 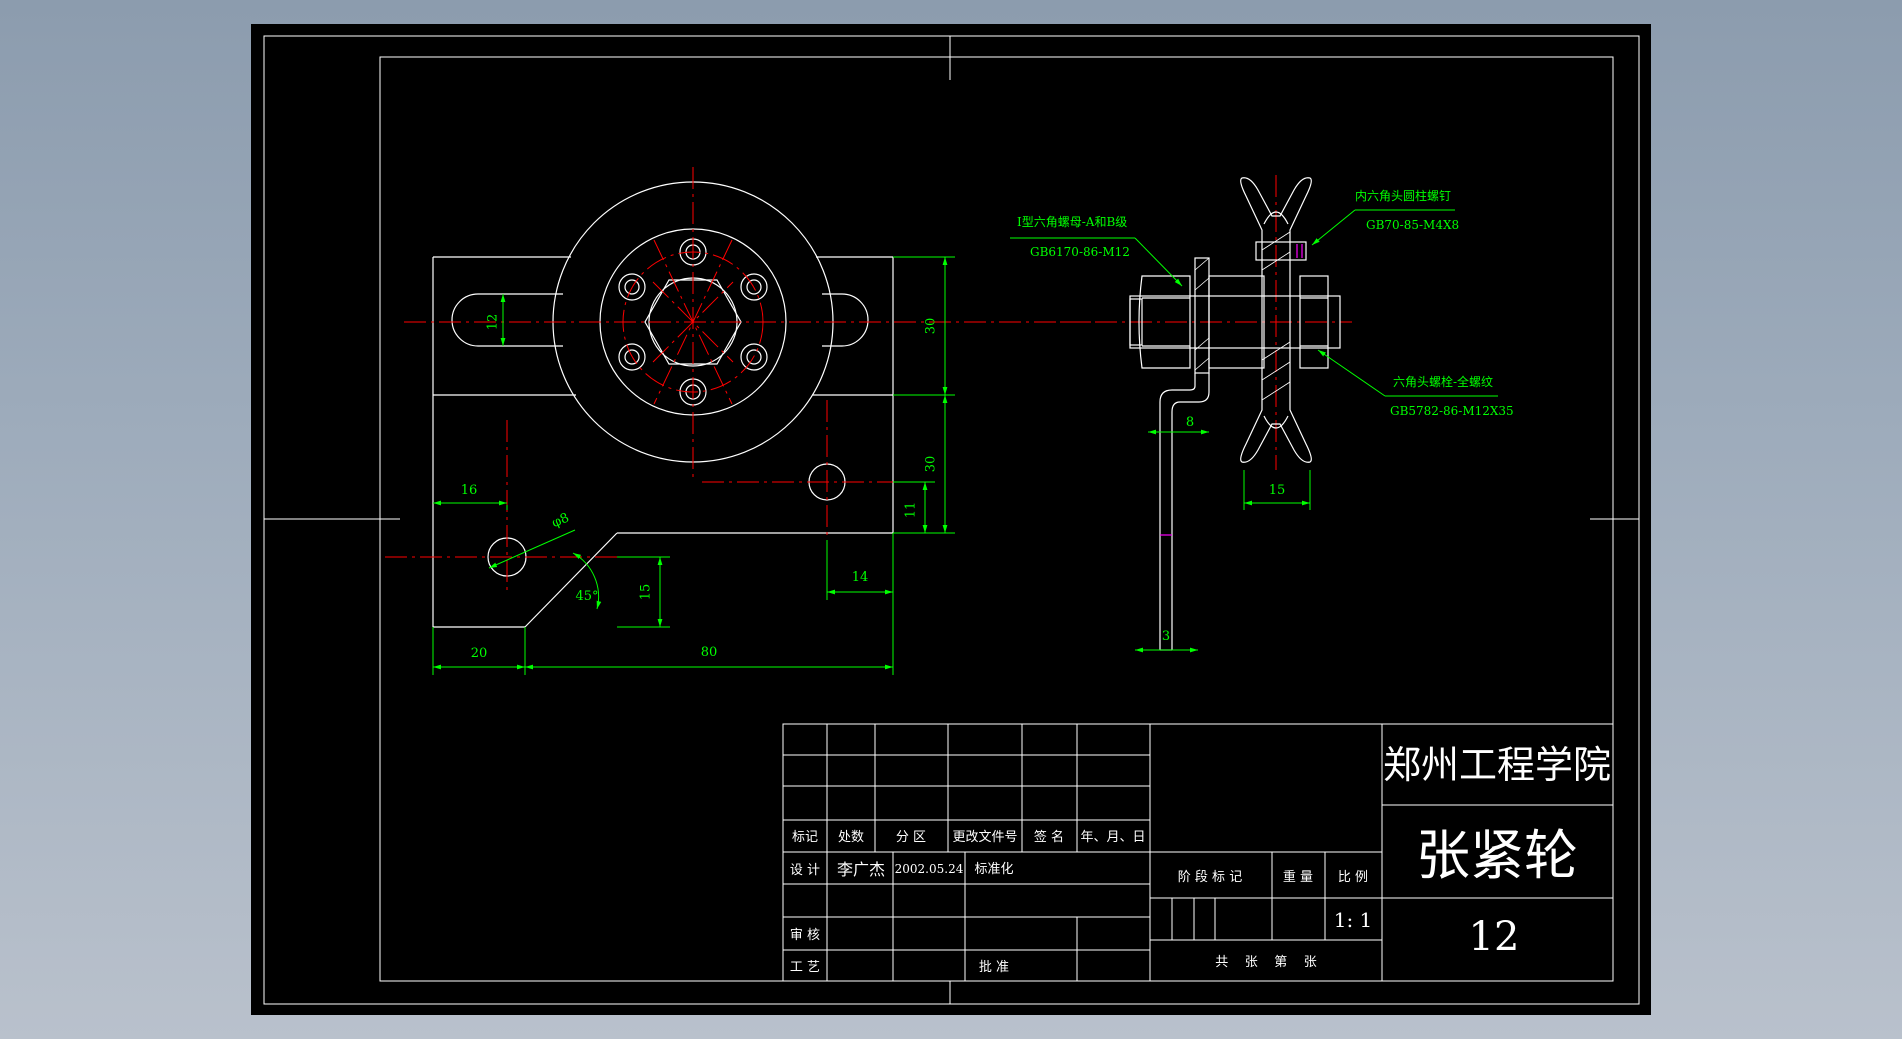 What do you see at coordinates (1166, 636) in the screenshot?
I see `dim-3: 3` at bounding box center [1166, 636].